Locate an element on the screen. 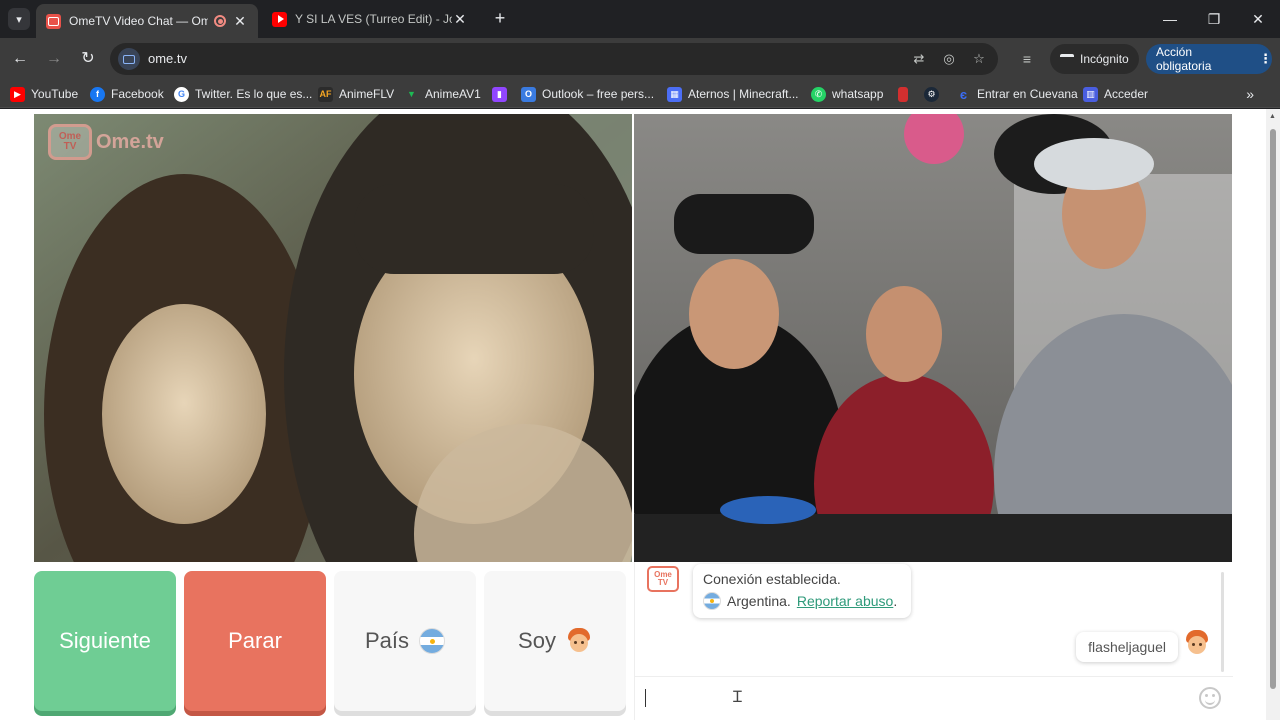 The image size is (1280, 720). chat-message-text: flasheljaguel is located at coordinates (1127, 647).